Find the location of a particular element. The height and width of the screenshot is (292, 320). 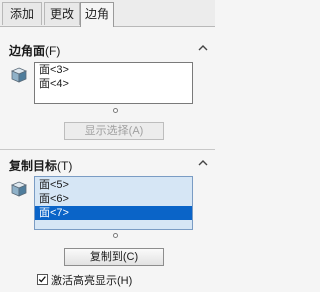

section-divider is located at coordinates (107, 149).